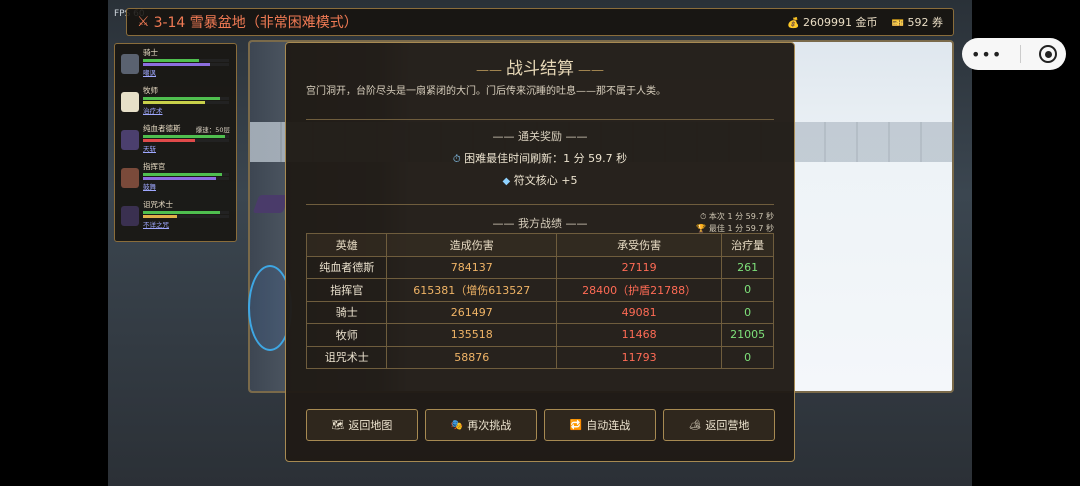 Image resolution: width=1080 pixels, height=486 pixels. I want to click on capsule-divider, so click(1021, 54).